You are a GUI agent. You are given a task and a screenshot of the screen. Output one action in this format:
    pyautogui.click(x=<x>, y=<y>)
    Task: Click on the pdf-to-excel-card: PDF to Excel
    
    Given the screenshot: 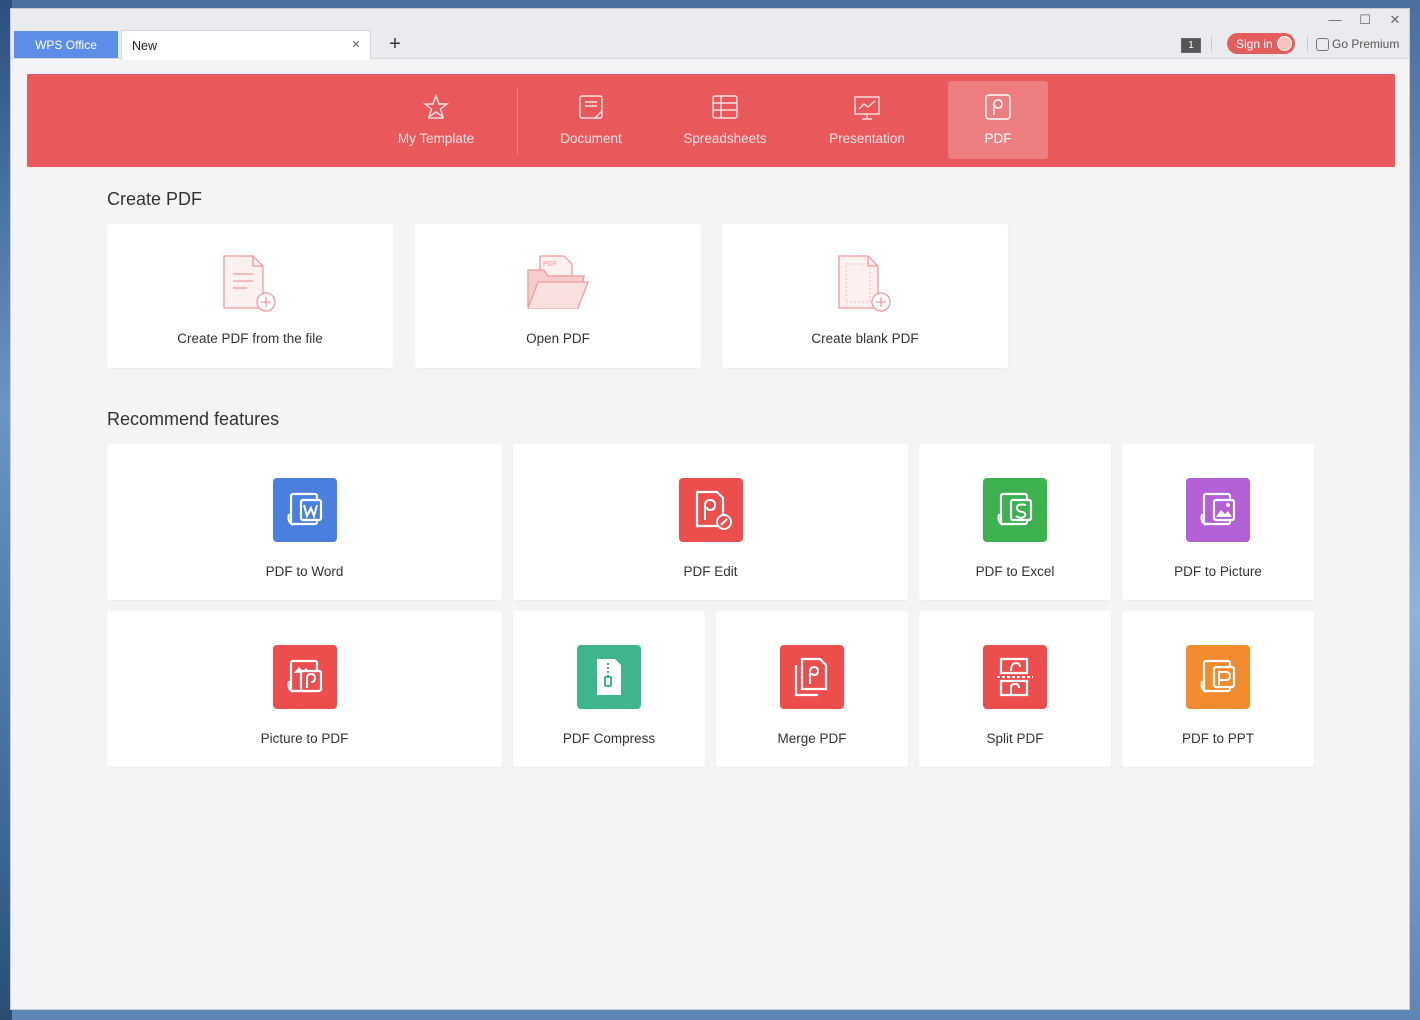 What is the action you would take?
    pyautogui.click(x=1015, y=522)
    